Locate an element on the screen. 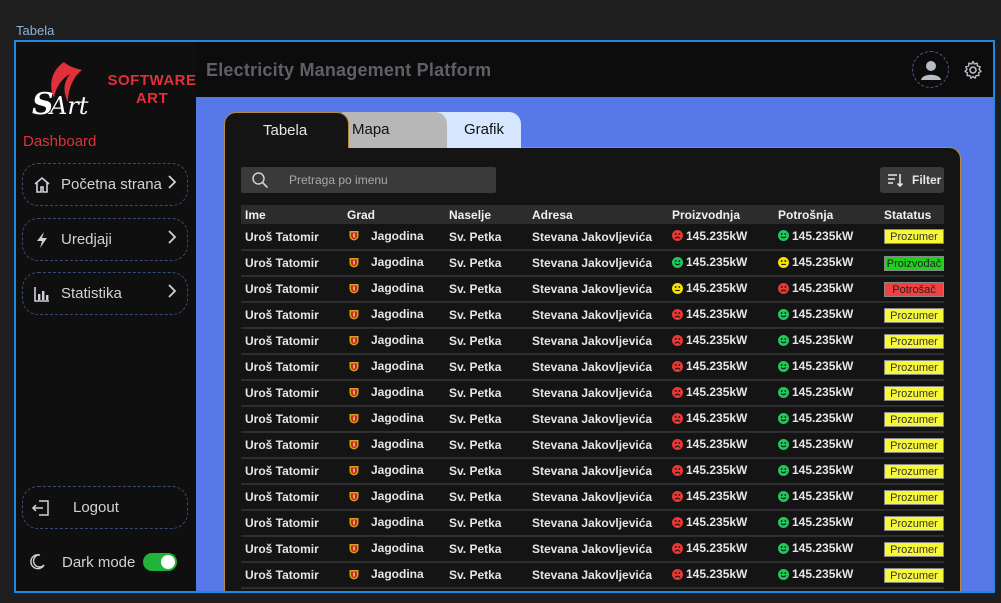 Image resolution: width=1001 pixels, height=603 pixels. cell-proizvodnja: 145.235kW is located at coordinates (721, 523).